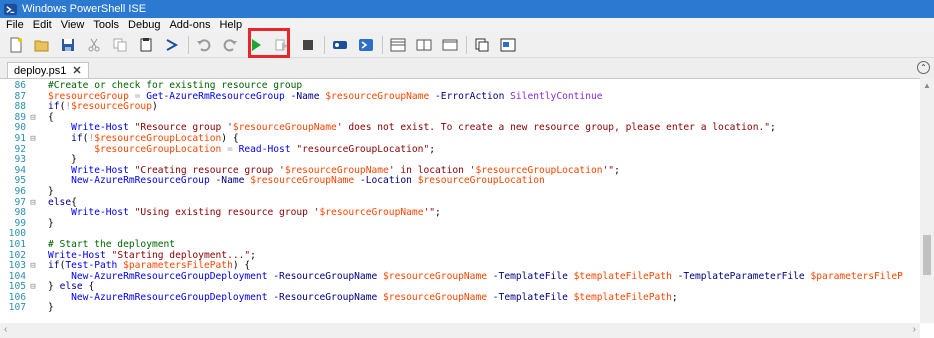 This screenshot has height=338, width=934. What do you see at coordinates (88, 287) in the screenshot?
I see `code-token: {` at bounding box center [88, 287].